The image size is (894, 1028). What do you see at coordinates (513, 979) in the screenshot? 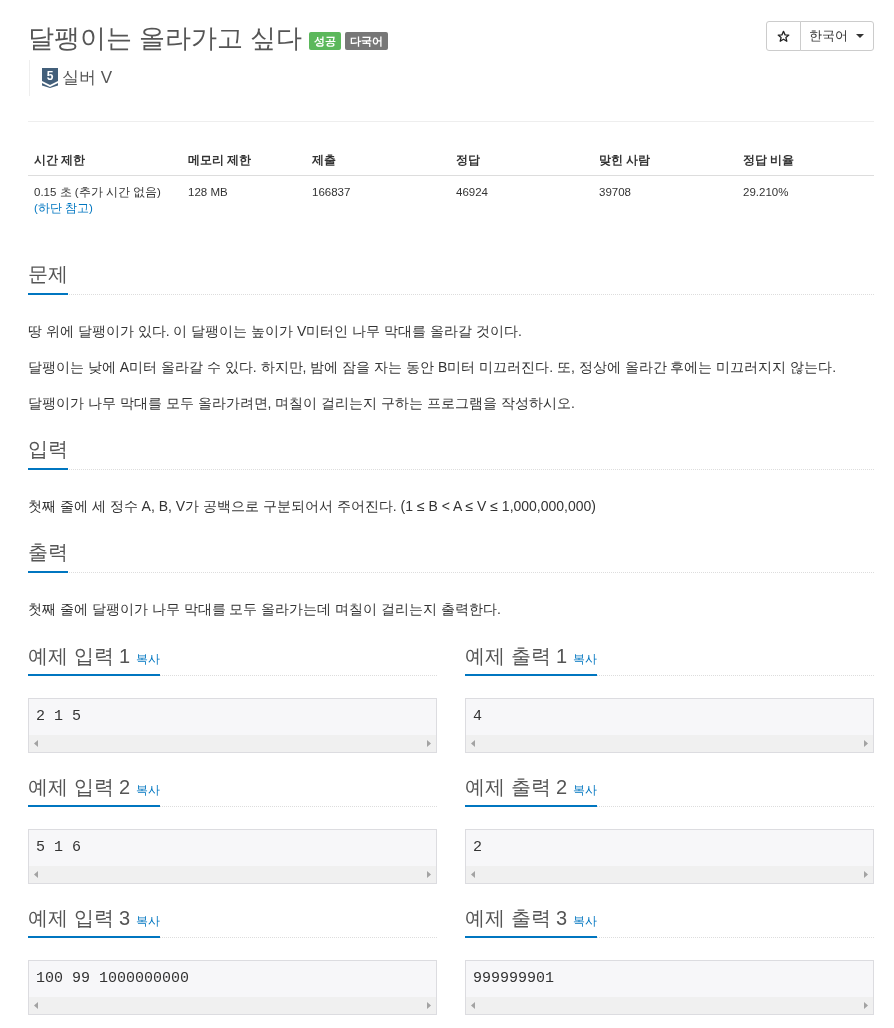
I see `sample-data: 999999901` at bounding box center [513, 979].